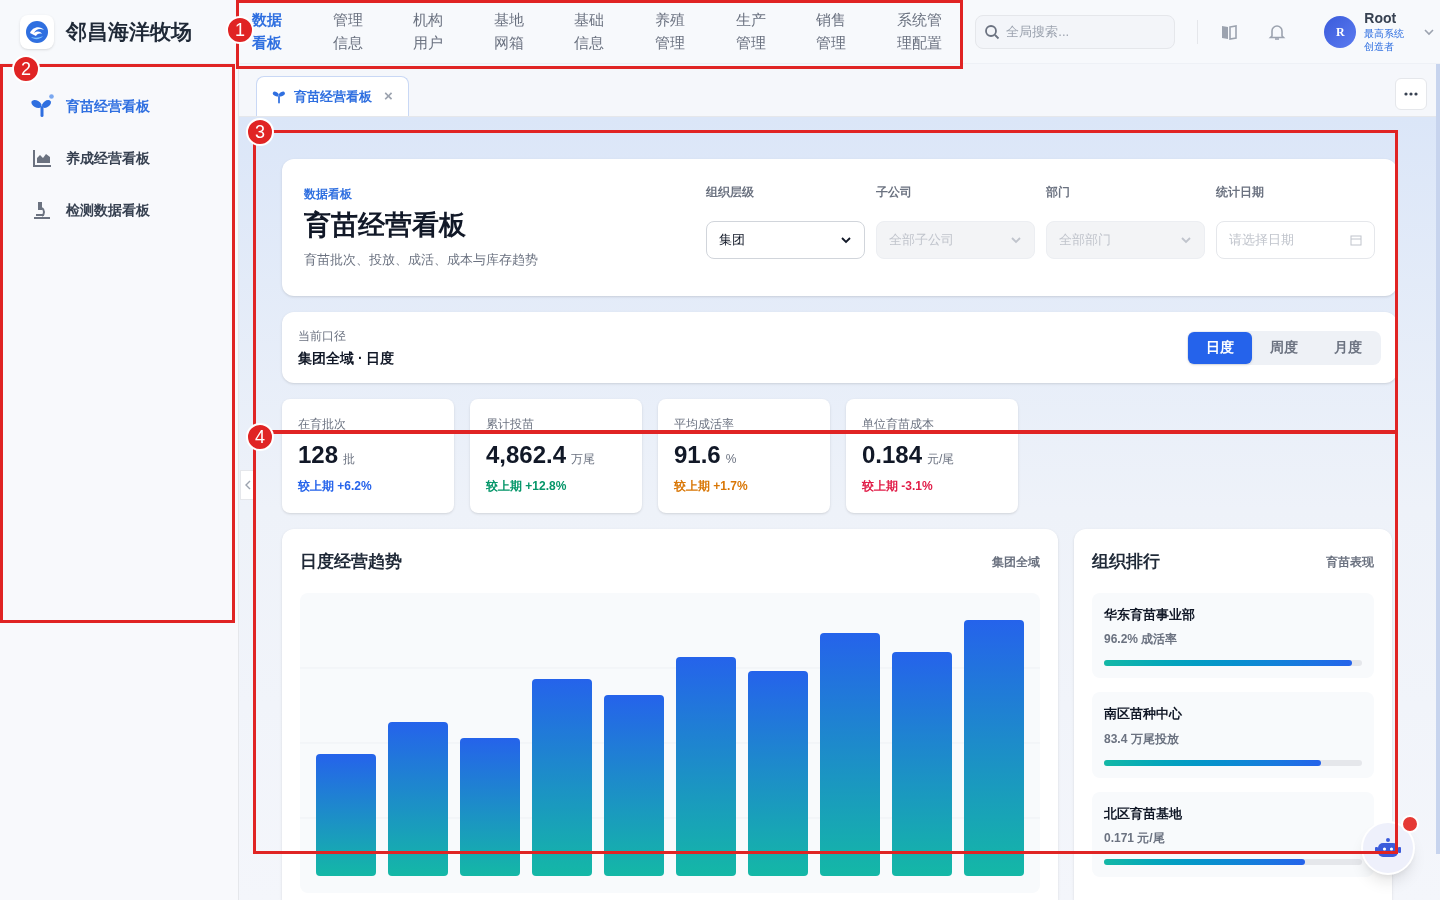 The width and height of the screenshot is (1440, 900). I want to click on scope-value: 集团全域 · 日度, so click(347, 358).